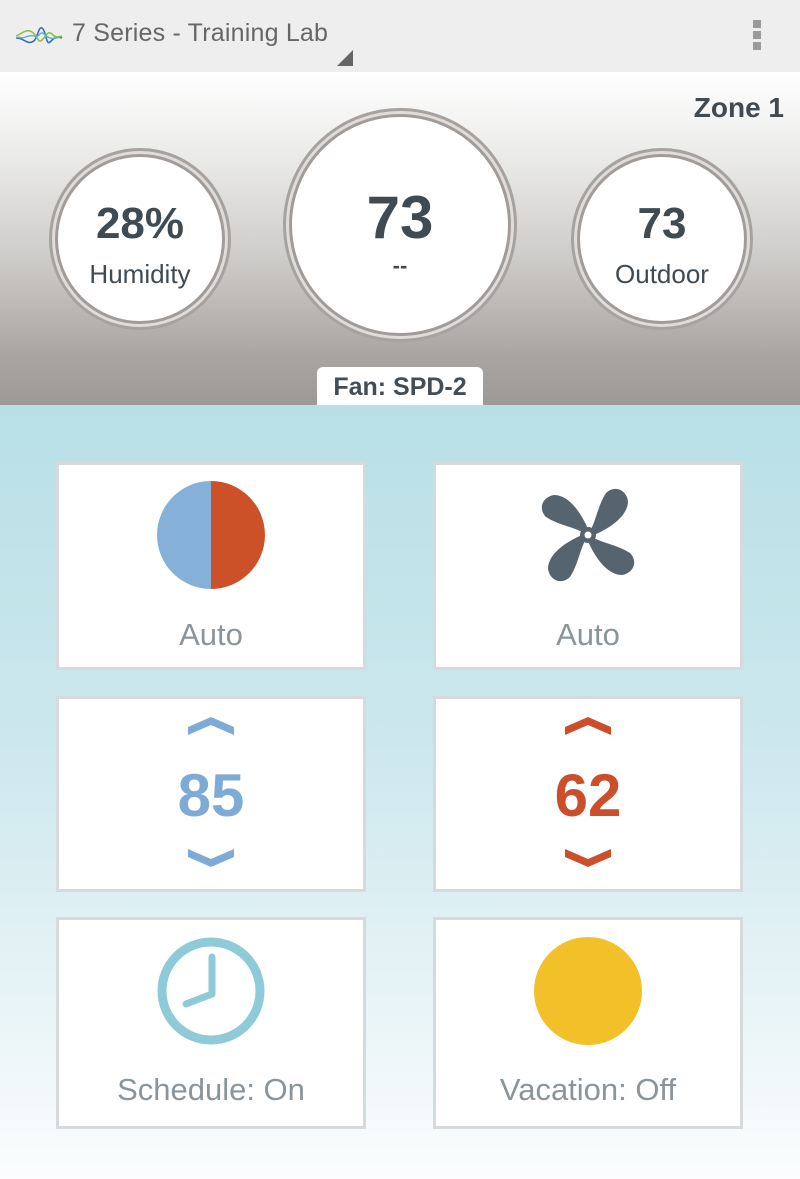  I want to click on sun-circle-icon, so click(588, 991).